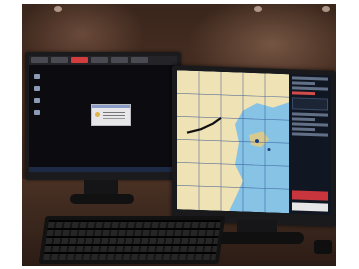 This screenshot has height=269, width=359. Describe the element at coordinates (111, 115) in the screenshot. I see `dialog-box` at that location.